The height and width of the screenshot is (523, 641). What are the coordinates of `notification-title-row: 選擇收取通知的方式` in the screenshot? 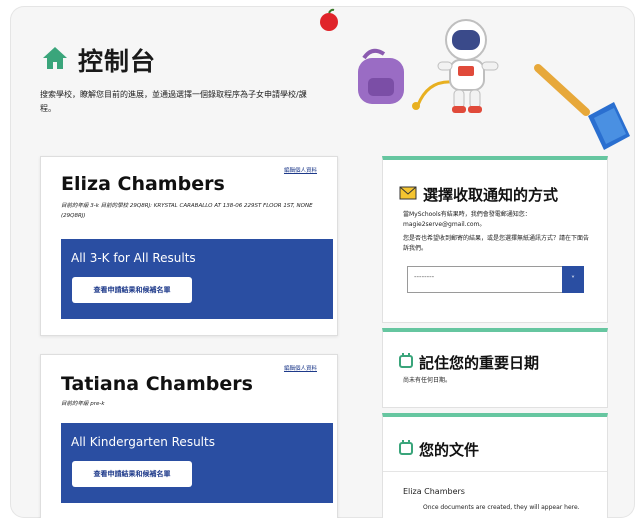 It's located at (478, 194).